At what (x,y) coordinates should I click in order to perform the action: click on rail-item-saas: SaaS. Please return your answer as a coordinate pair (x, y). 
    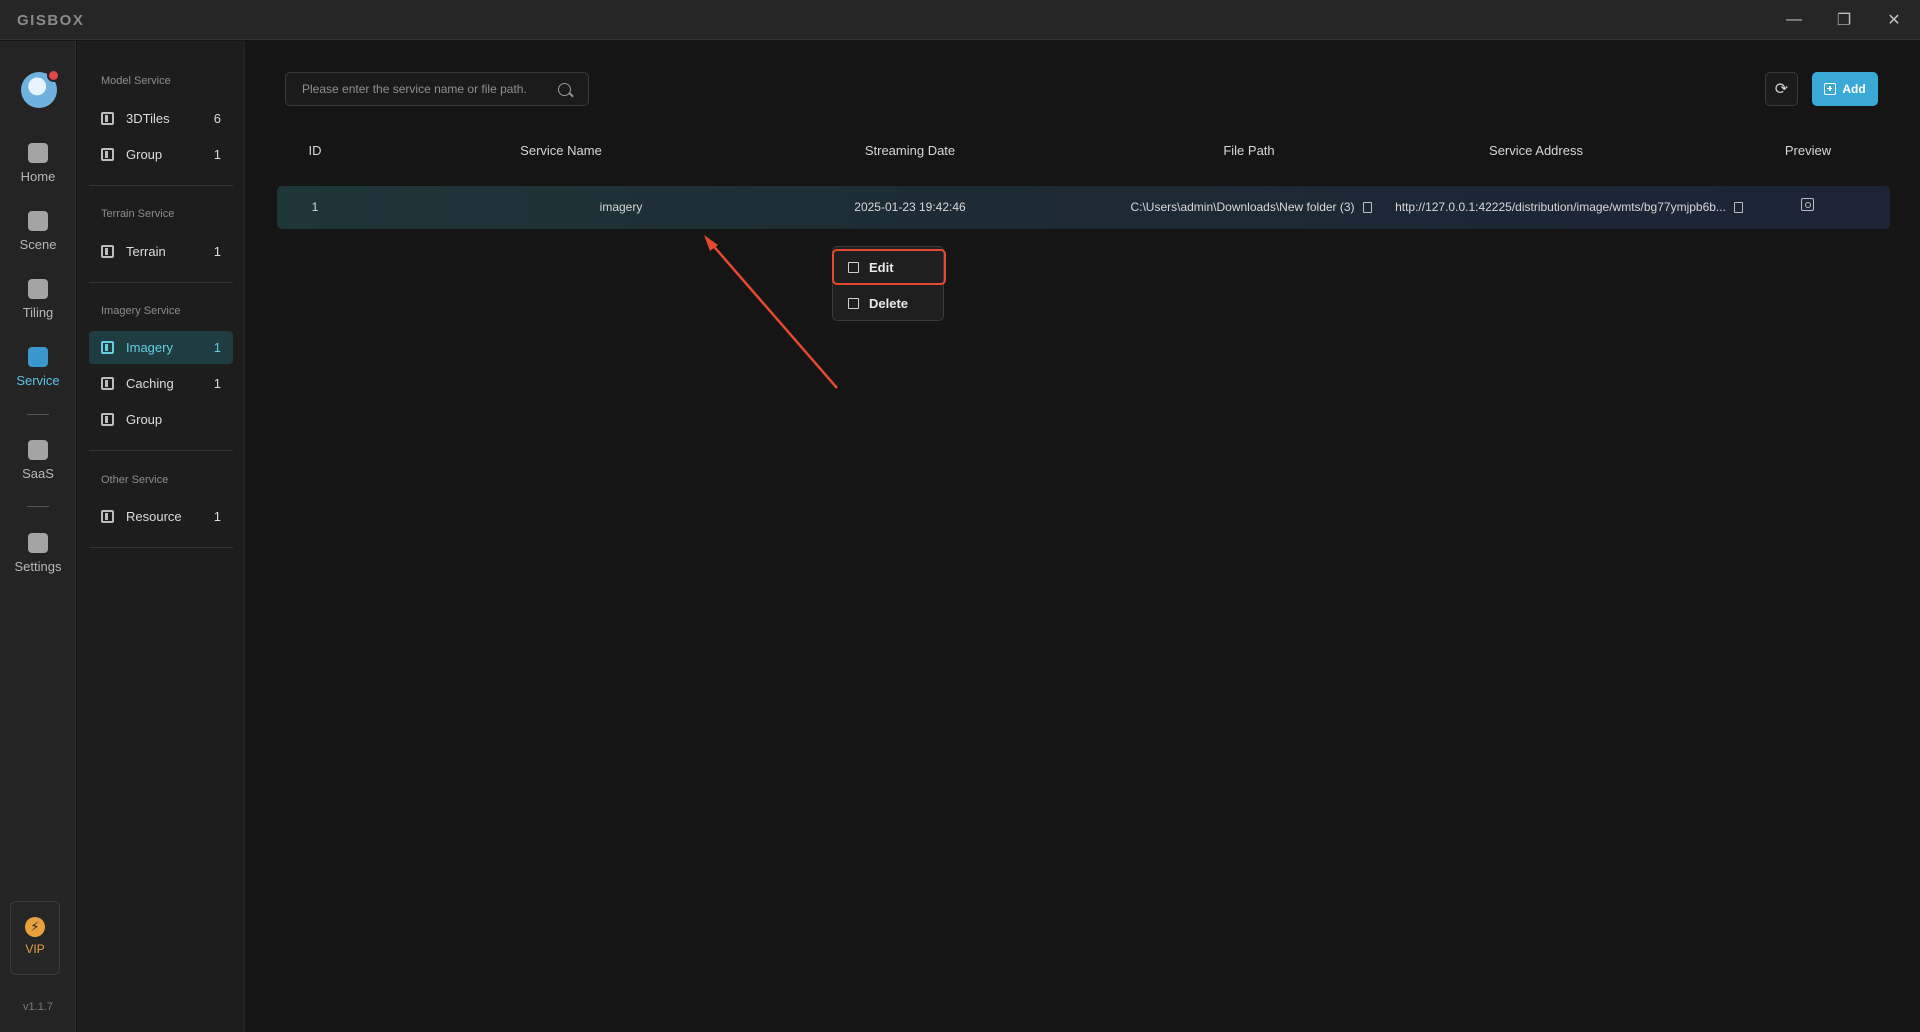
    Looking at the image, I should click on (38, 464).